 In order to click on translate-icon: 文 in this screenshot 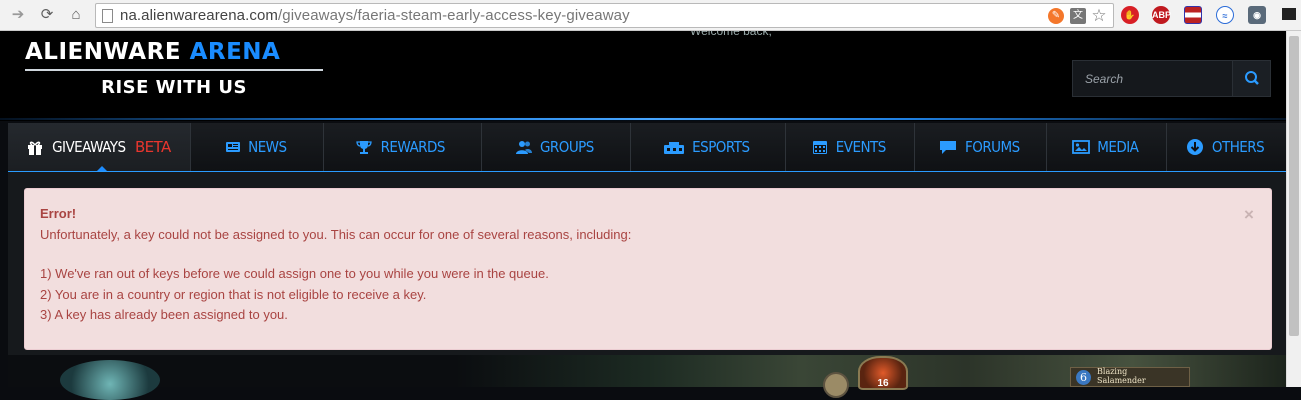, I will do `click(1078, 16)`.